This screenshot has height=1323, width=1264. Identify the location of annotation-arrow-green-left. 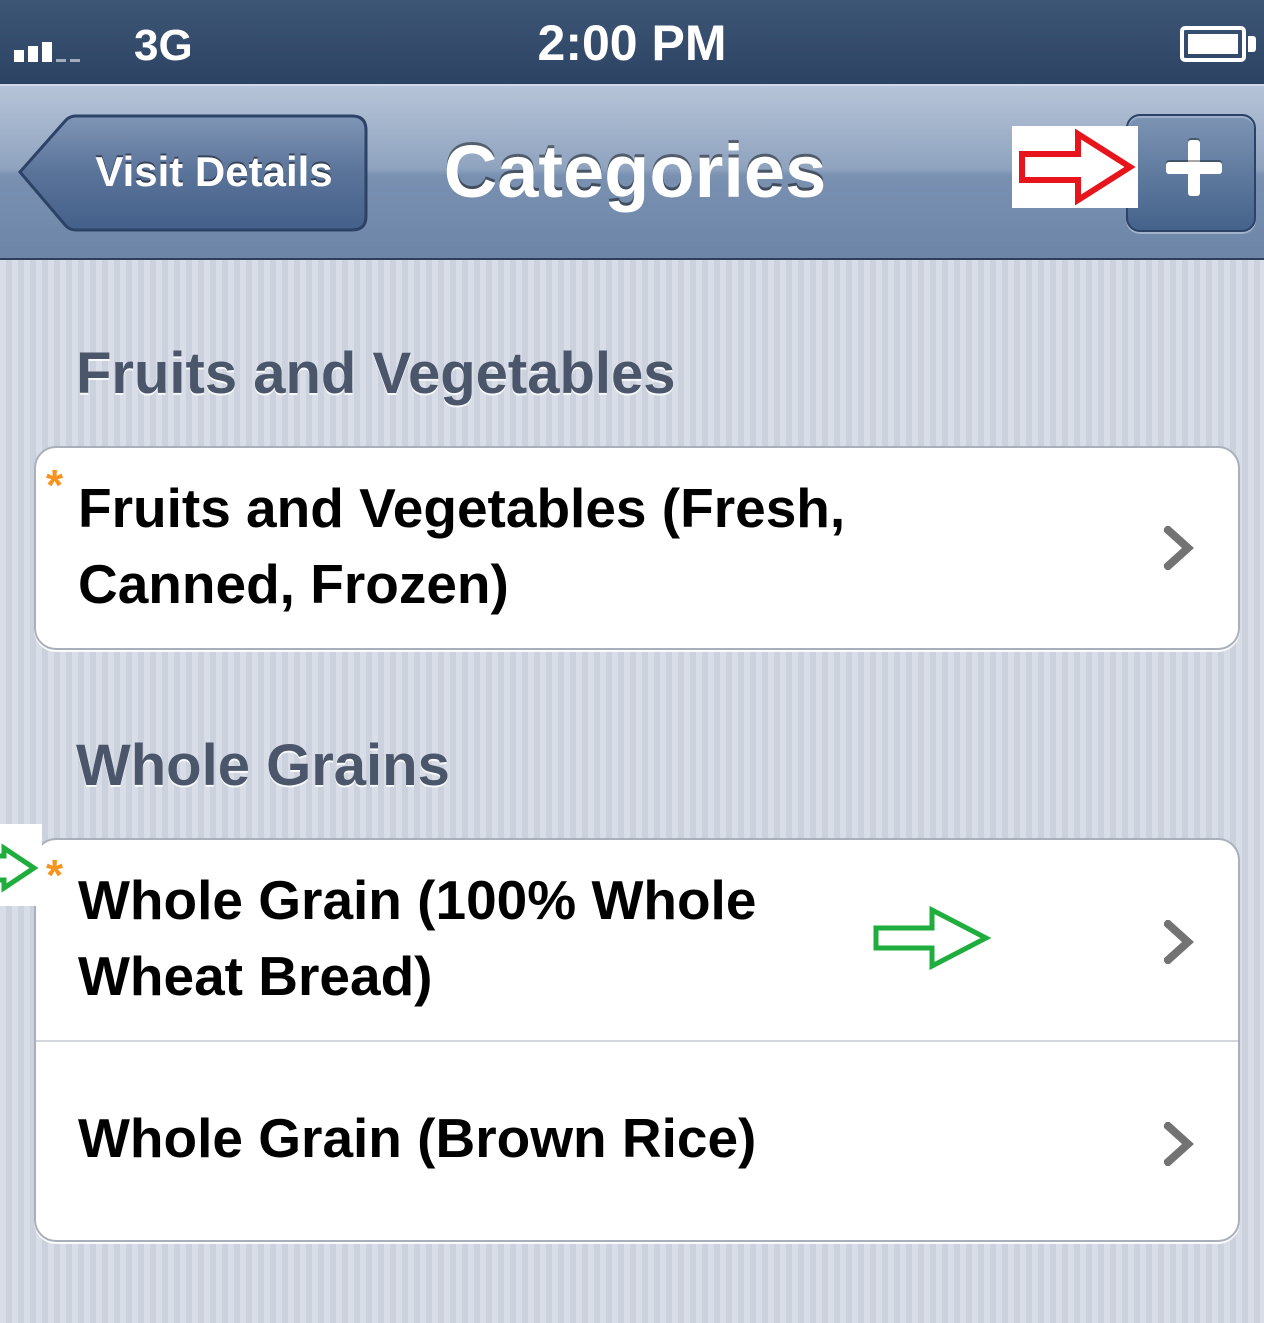
(21, 865).